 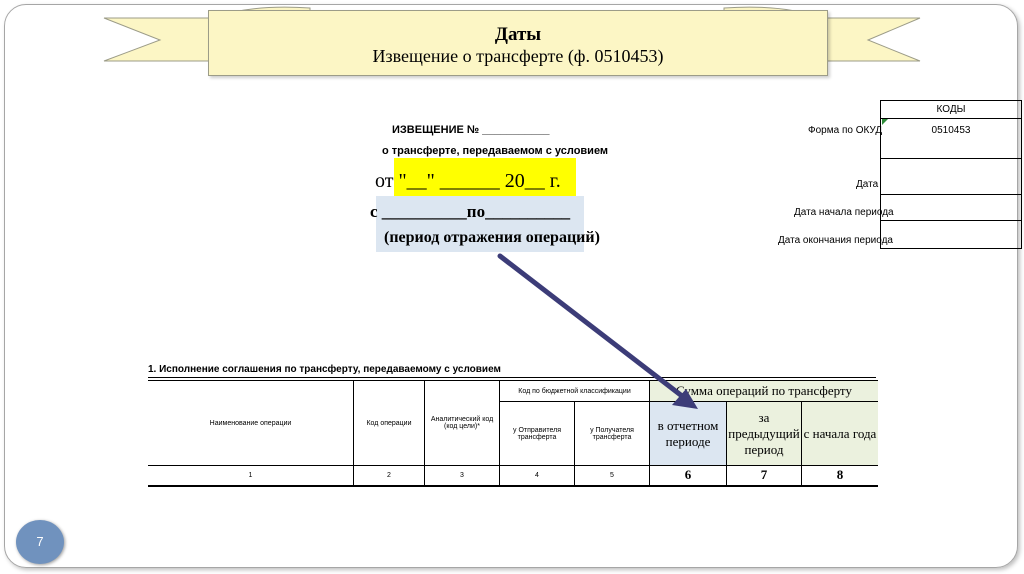 I want to click on arrow-shaft, so click(x=591, y=326).